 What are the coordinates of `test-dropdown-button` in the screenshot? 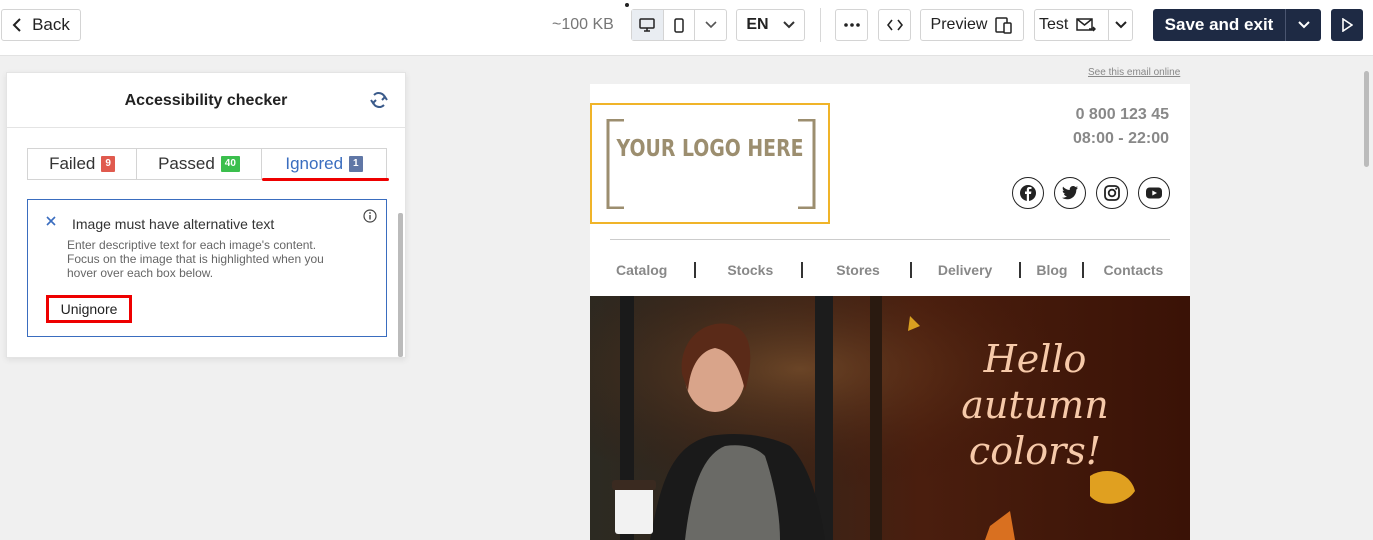 It's located at (1120, 25).